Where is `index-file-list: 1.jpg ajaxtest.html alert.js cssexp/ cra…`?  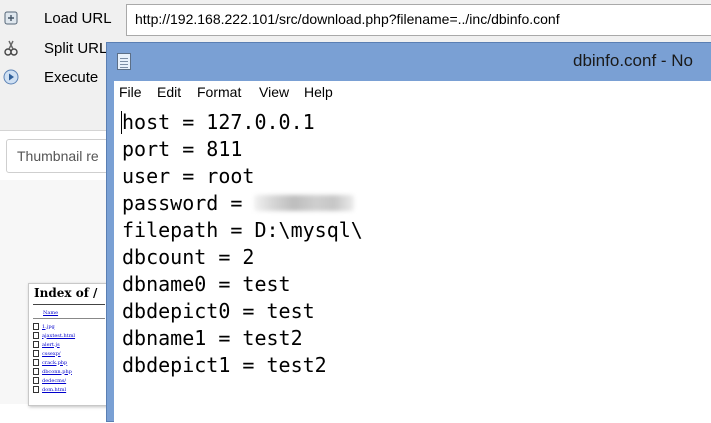 index-file-list: 1.jpg ajaxtest.html alert.js cssexp/ cra… is located at coordinates (54, 358).